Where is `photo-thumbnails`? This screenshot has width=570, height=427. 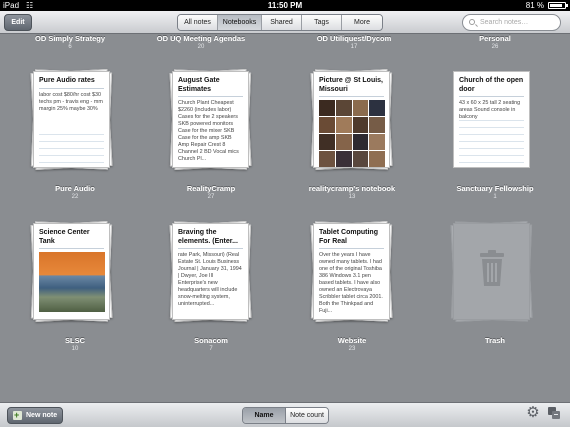 photo-thumbnails is located at coordinates (352, 133).